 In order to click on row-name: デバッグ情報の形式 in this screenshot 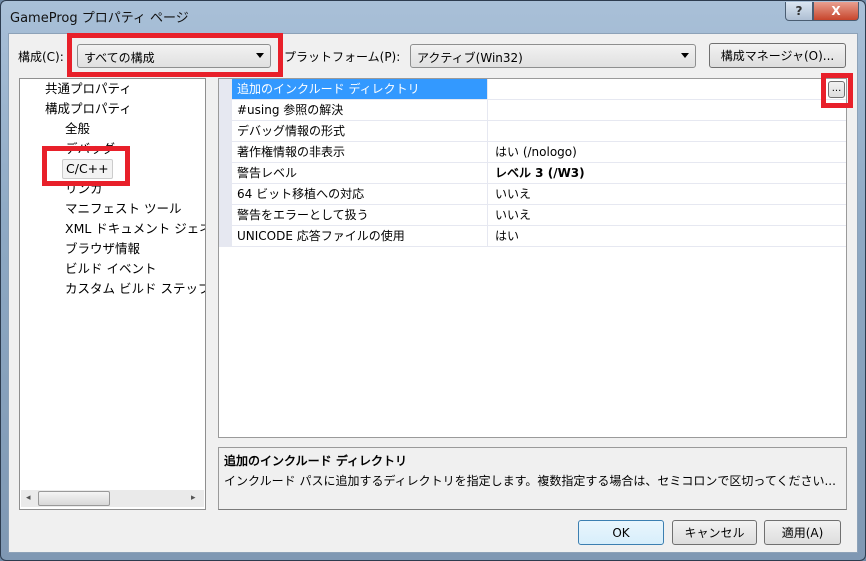, I will do `click(360, 131)`.